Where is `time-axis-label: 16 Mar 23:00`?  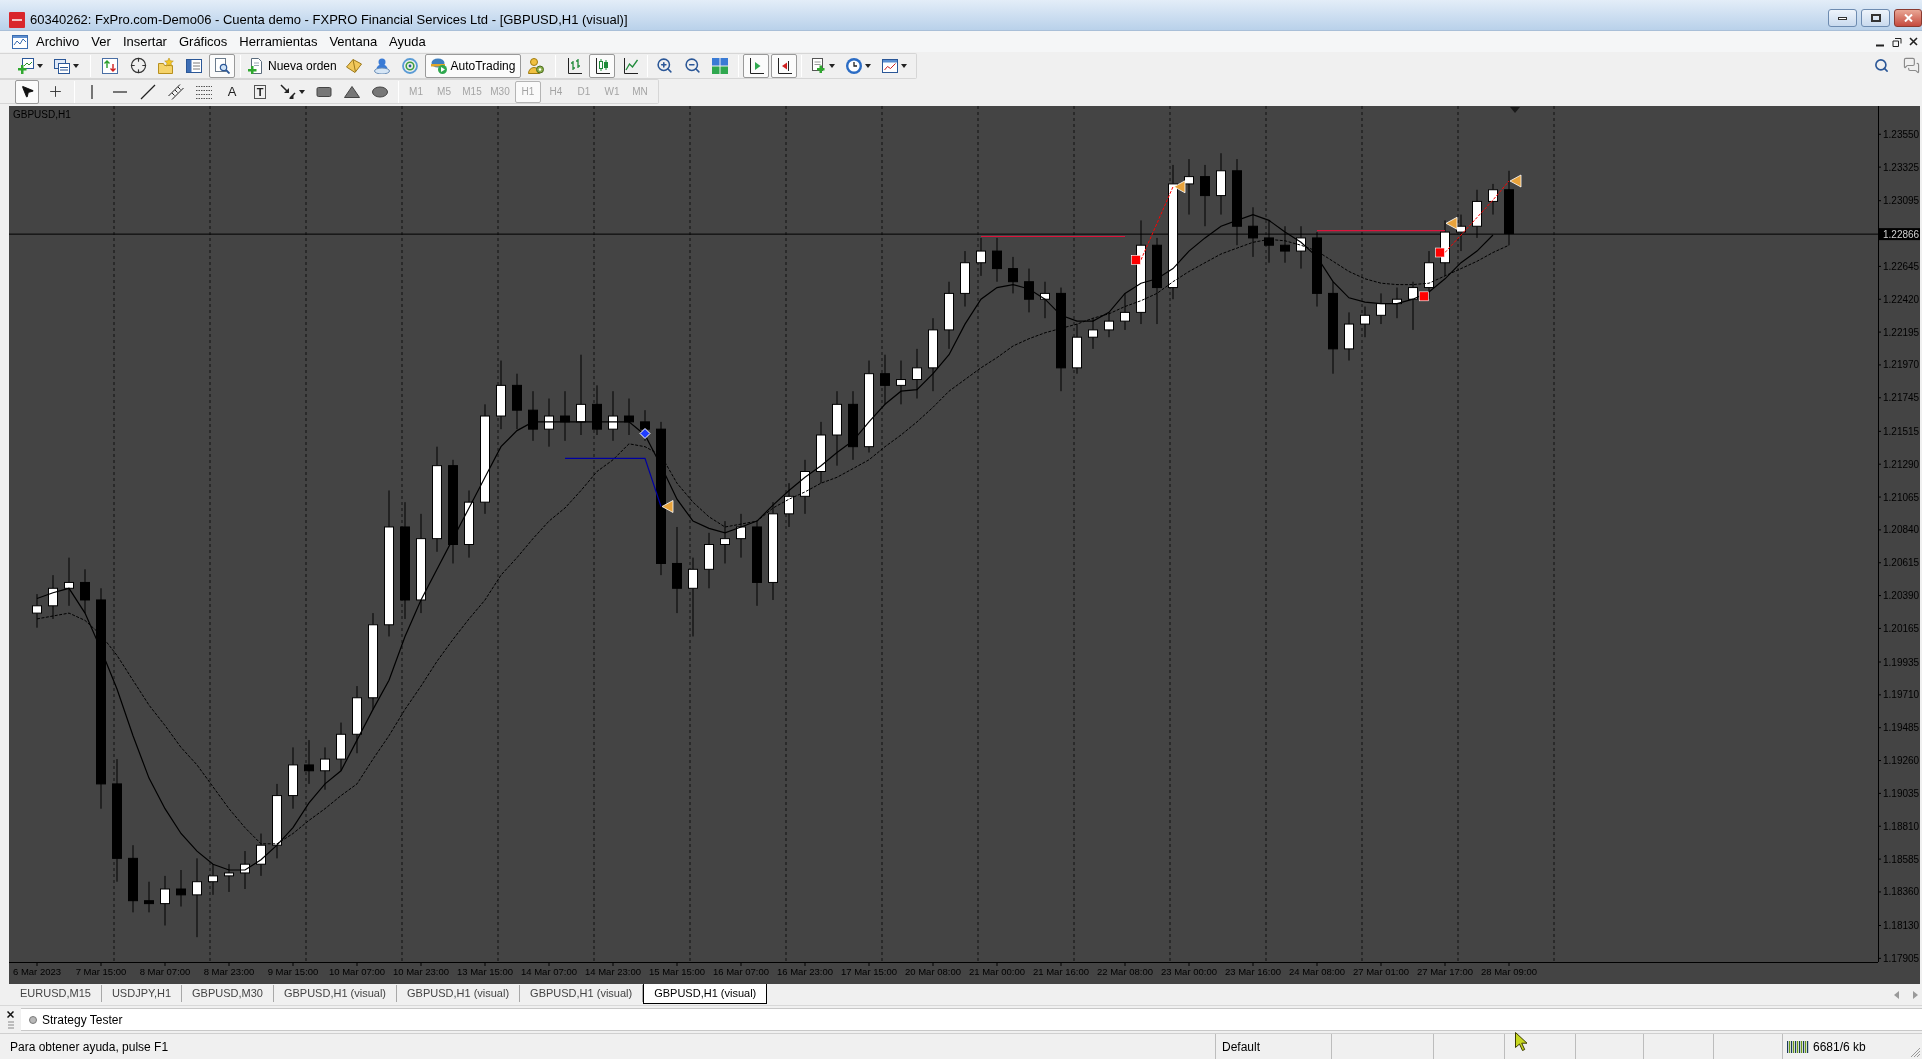 time-axis-label: 16 Mar 23:00 is located at coordinates (805, 971).